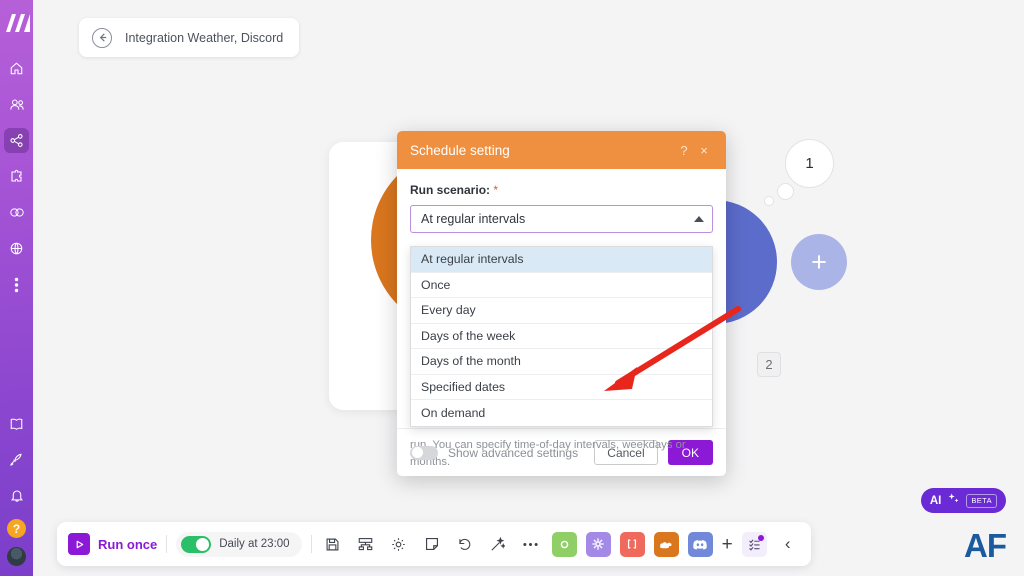 This screenshot has height=576, width=1024. I want to click on run-scenario-label-text: Run scenario:, so click(450, 190).